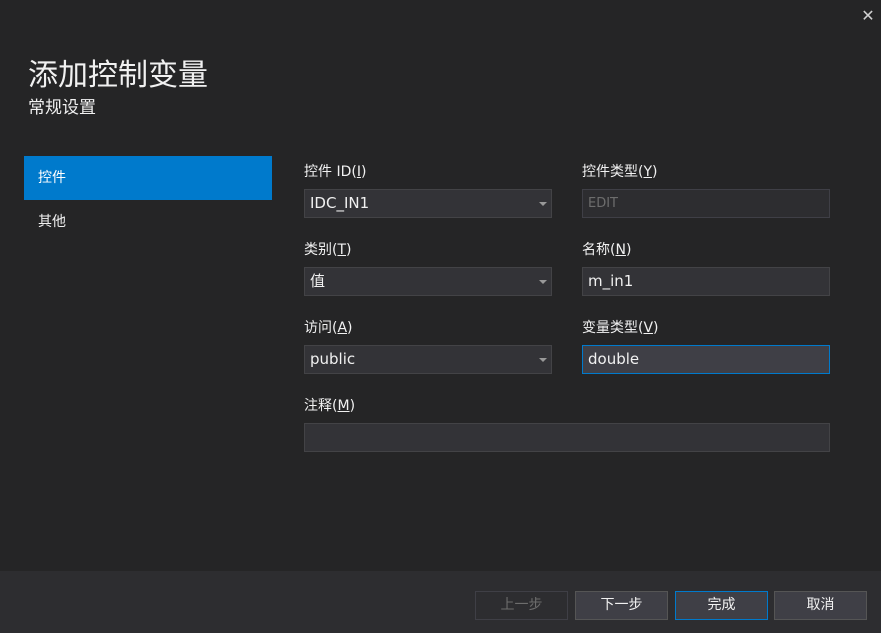 This screenshot has height=633, width=881. I want to click on name-label: 名称(N), so click(607, 250).